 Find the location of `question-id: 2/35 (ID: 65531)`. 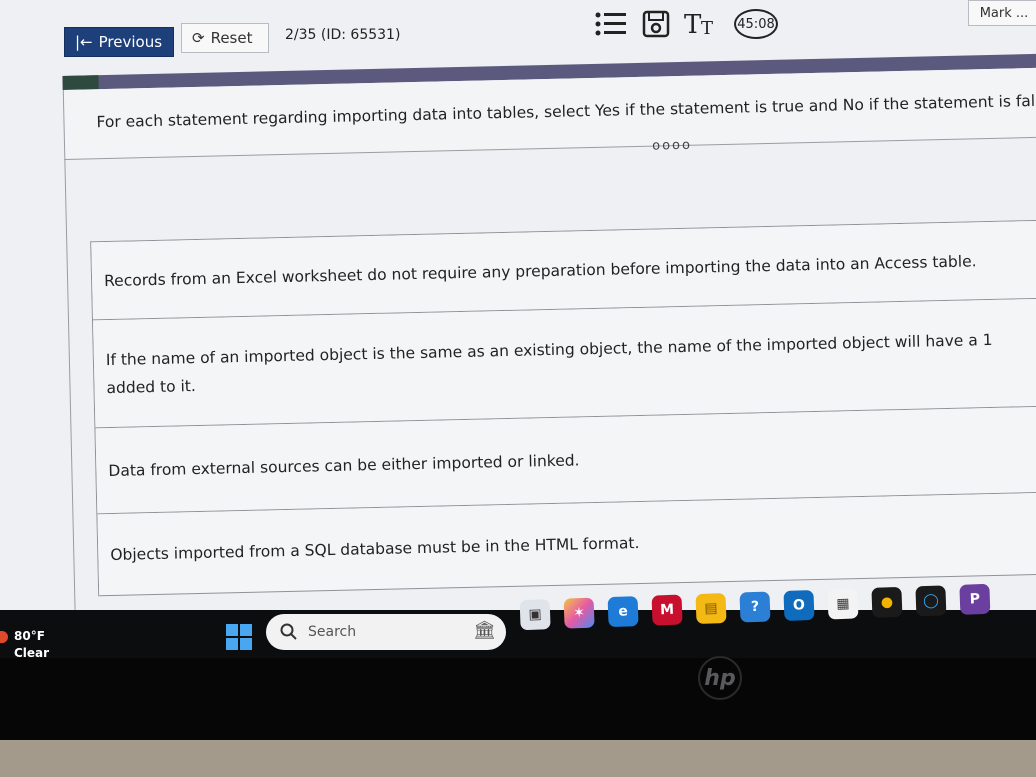

question-id: 2/35 (ID: 65531) is located at coordinates (343, 35).